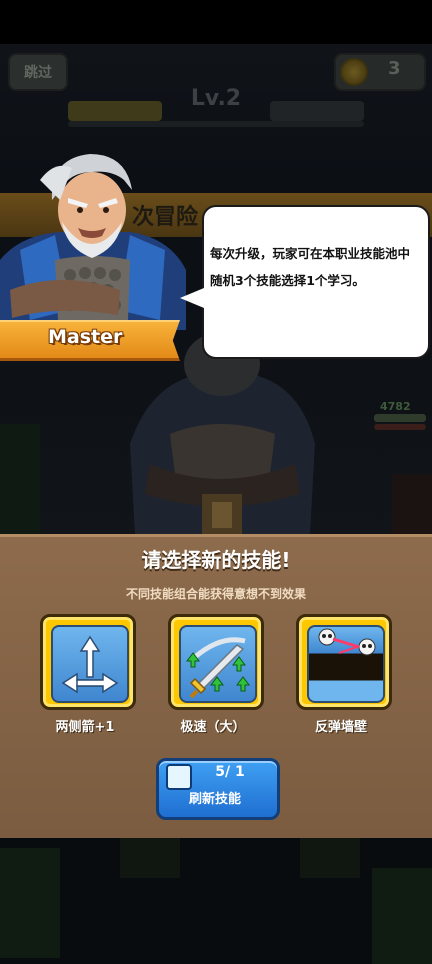 The height and width of the screenshot is (964, 432). What do you see at coordinates (230, 772) in the screenshot?
I see `refresh-count: 5/ 1` at bounding box center [230, 772].